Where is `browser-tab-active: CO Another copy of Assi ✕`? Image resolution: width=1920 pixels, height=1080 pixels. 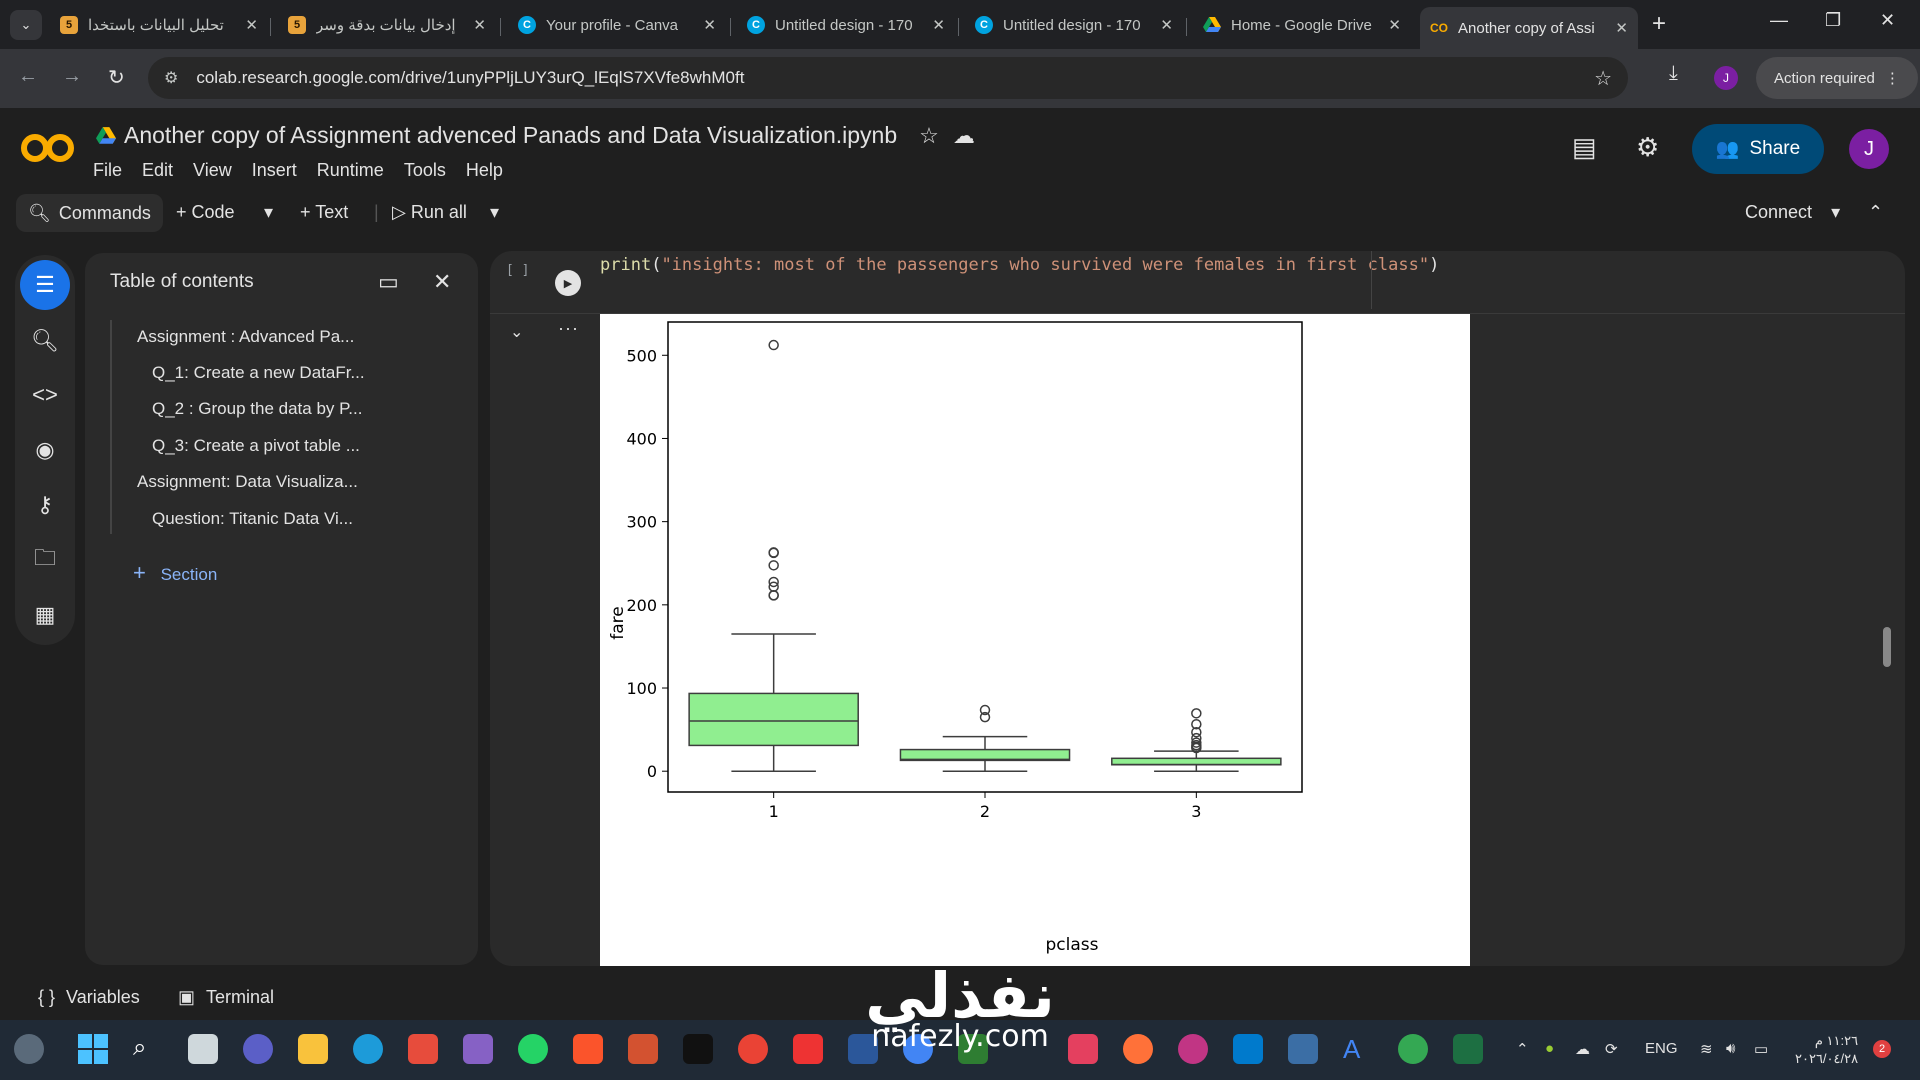
browser-tab-active: CO Another copy of Assi ✕ is located at coordinates (1529, 28).